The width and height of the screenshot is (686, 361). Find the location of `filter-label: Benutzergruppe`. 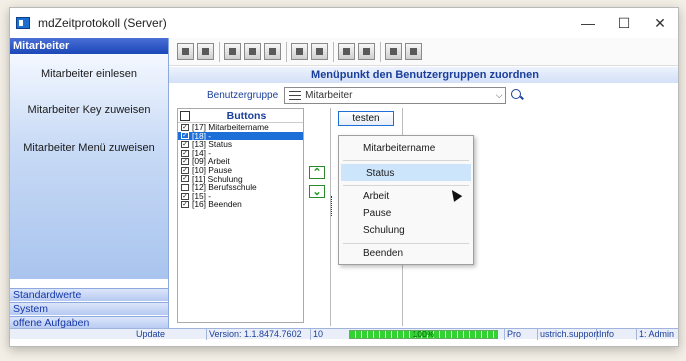

filter-label: Benutzergruppe is located at coordinates (243, 95).